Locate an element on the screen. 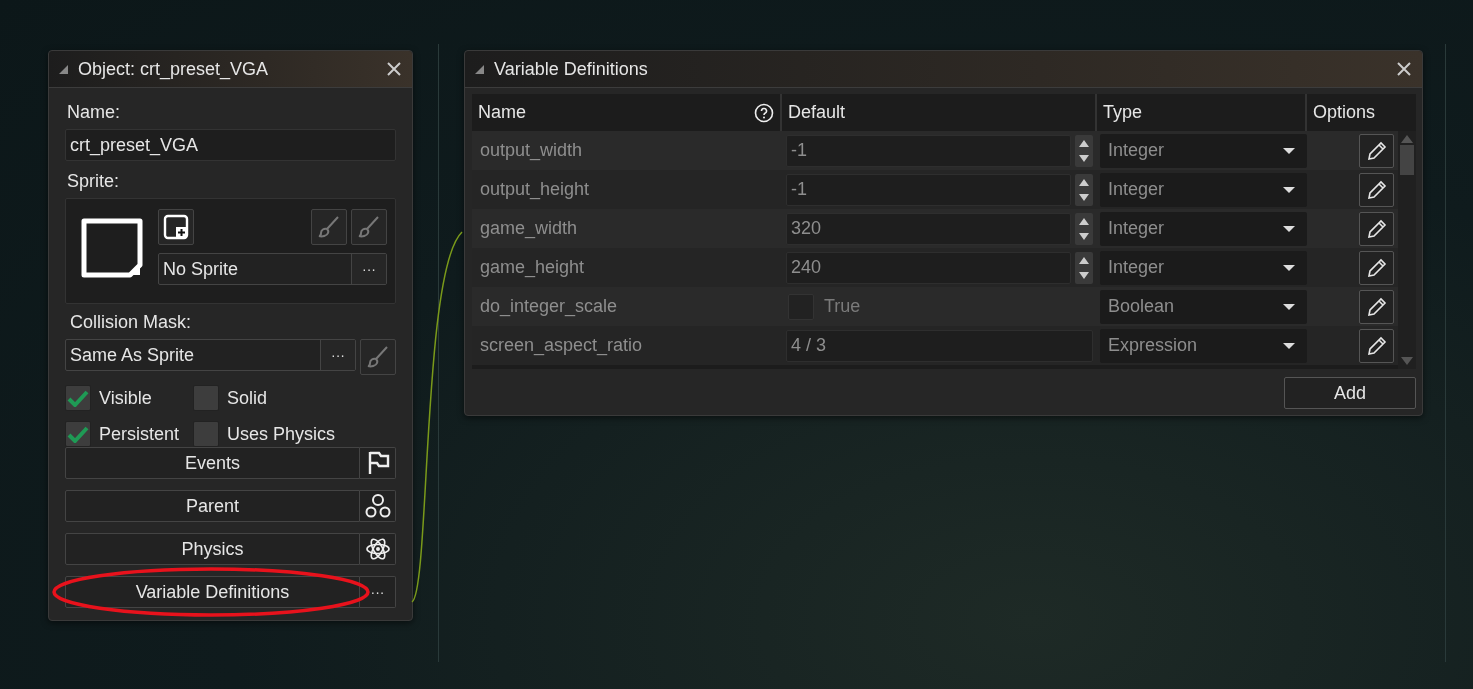 Image resolution: width=1473 pixels, height=689 pixels. field-label: Name: is located at coordinates (93, 112).